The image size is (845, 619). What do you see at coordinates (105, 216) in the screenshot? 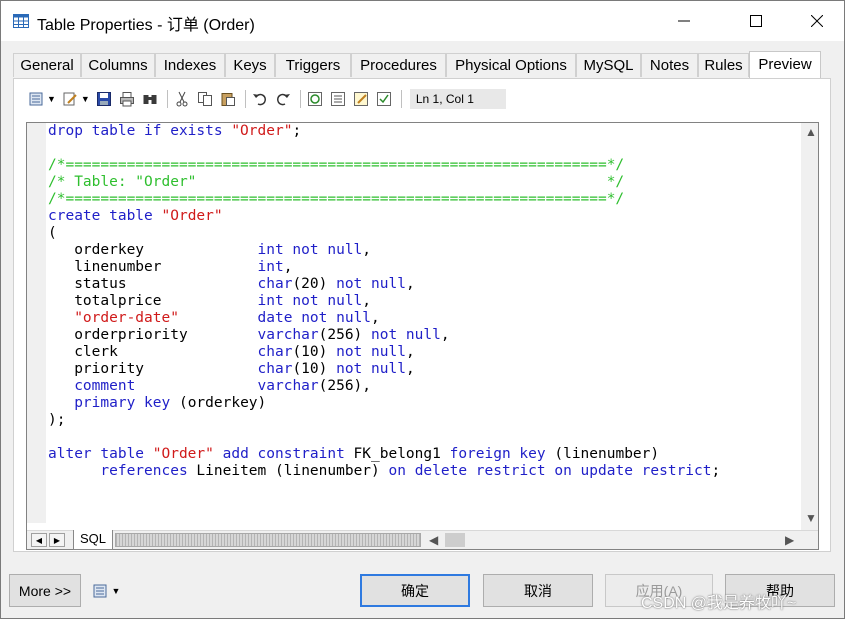
I see `code-token: create table` at bounding box center [105, 216].